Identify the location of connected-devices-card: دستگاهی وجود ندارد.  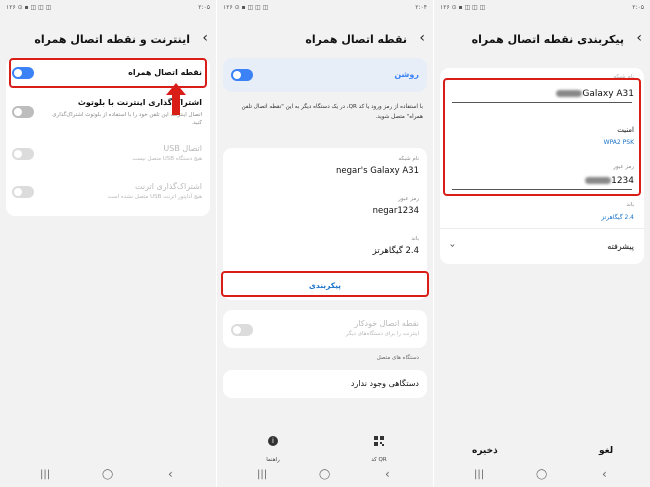
(325, 384).